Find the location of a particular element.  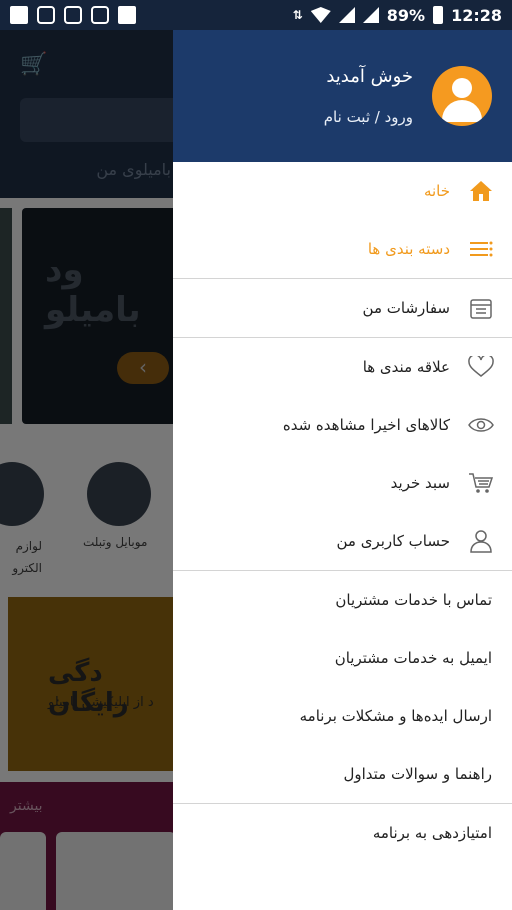

menu-item-account: حساب کاربری من is located at coordinates (342, 541).